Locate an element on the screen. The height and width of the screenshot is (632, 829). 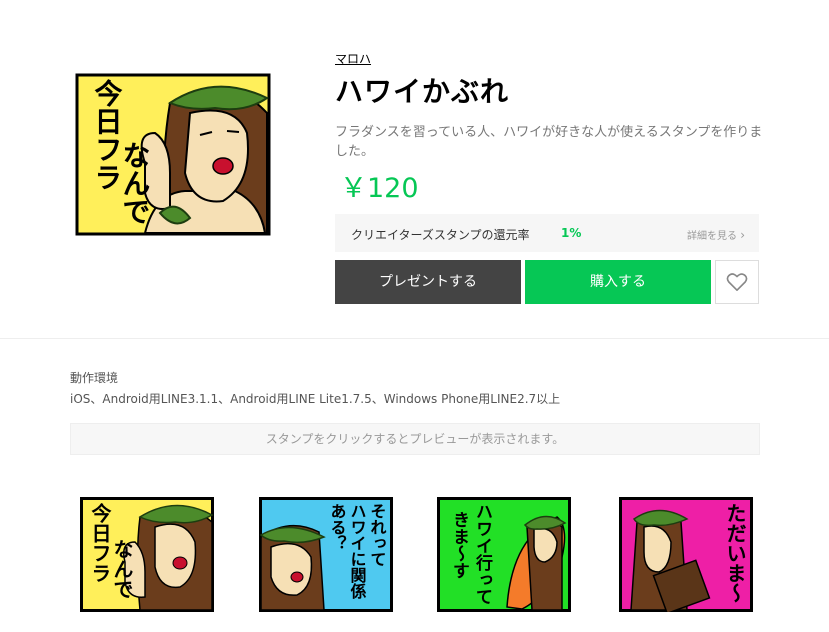
preview-hint: スタンプをクリックするとプレビューが表示されます。 is located at coordinates (415, 439).